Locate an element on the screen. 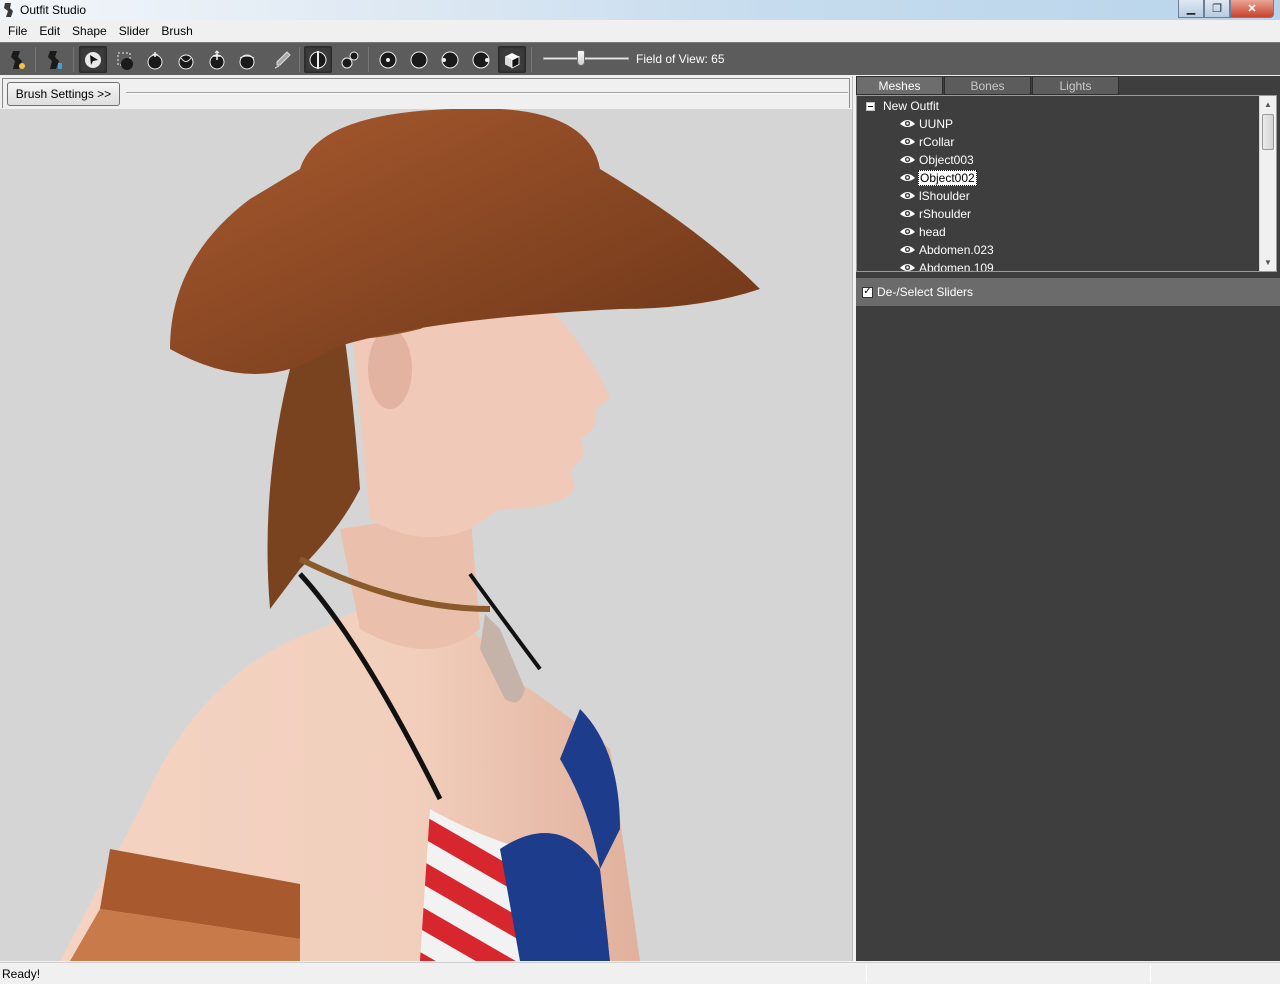  weight-brush-button is located at coordinates (282, 59).